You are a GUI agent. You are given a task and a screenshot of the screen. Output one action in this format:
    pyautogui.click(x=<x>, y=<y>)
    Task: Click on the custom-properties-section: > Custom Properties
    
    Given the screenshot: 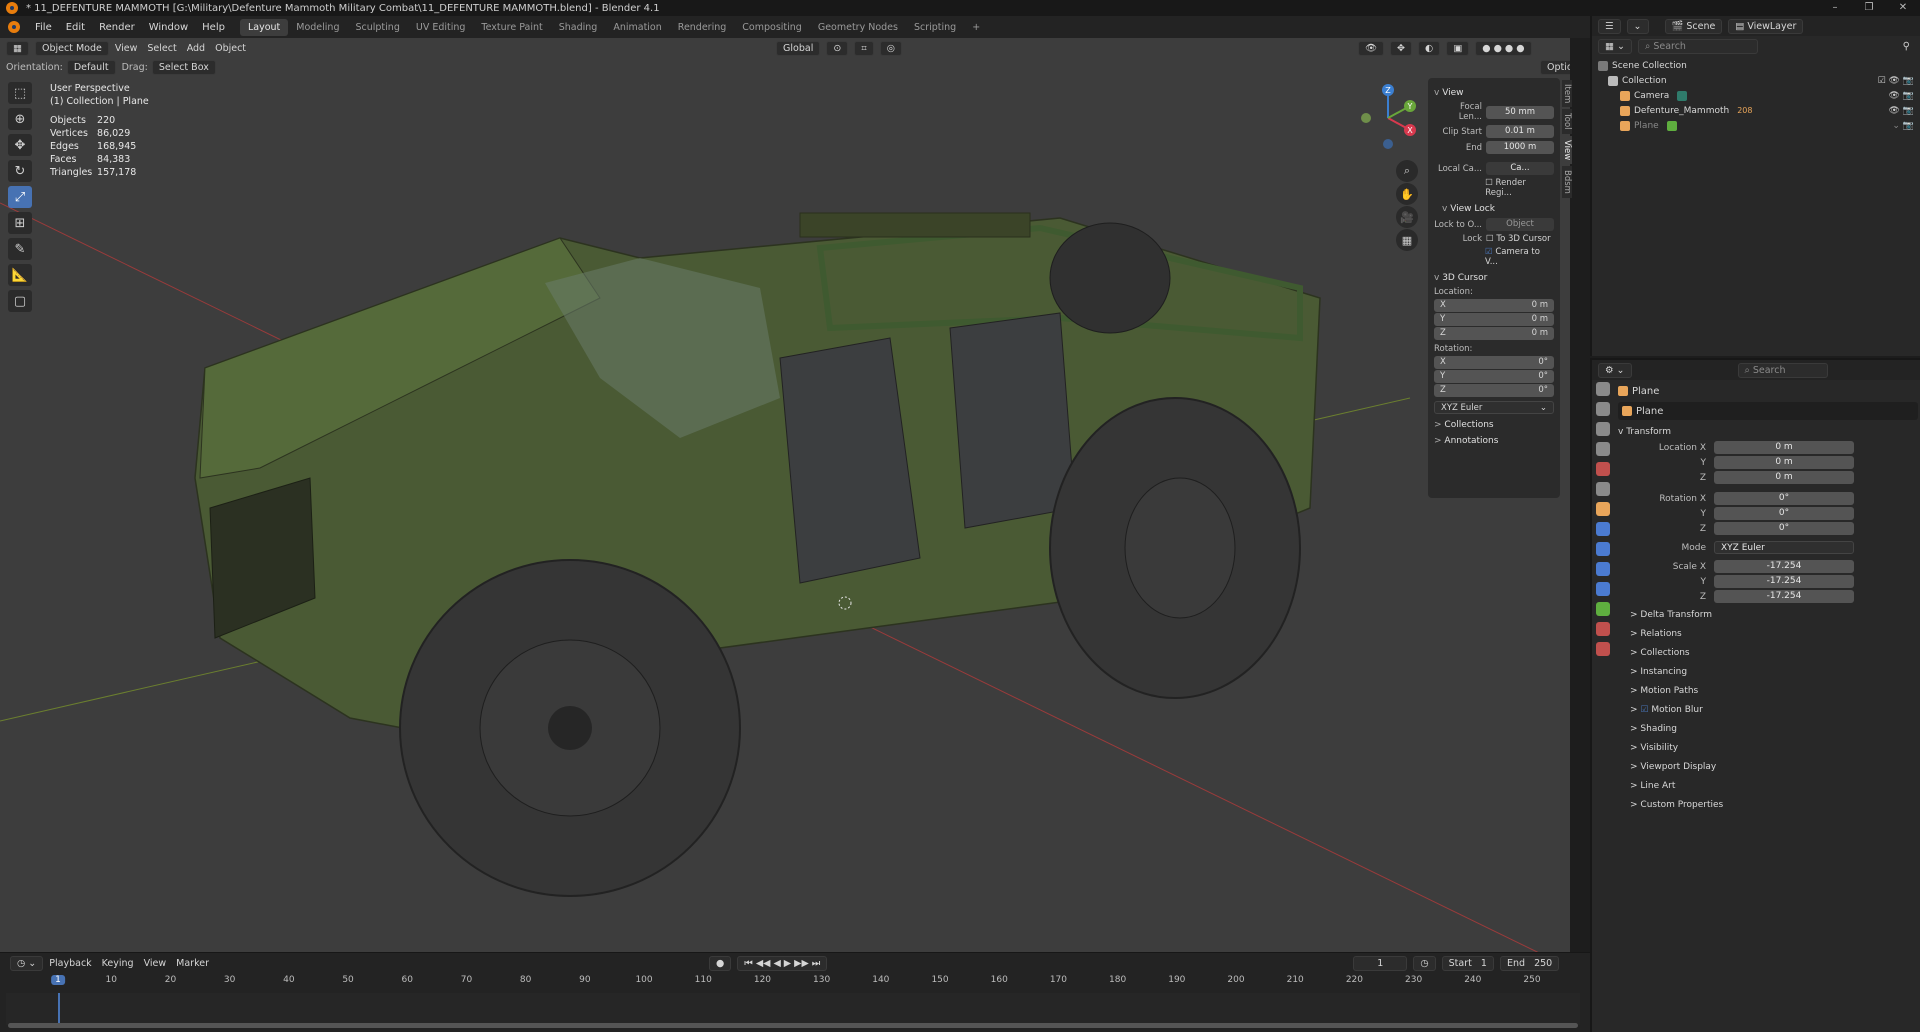 What is the action you would take?
    pyautogui.click(x=1768, y=804)
    